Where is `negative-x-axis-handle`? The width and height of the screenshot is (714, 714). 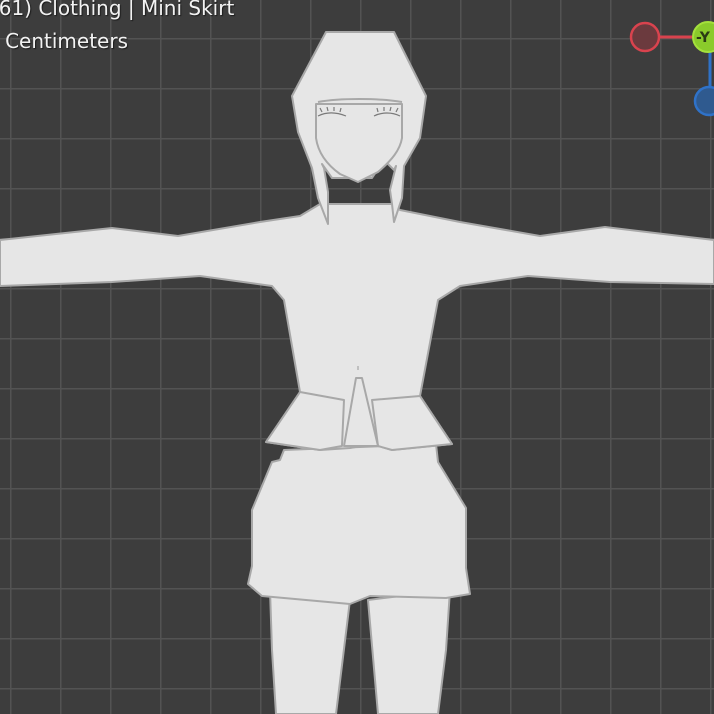 negative-x-axis-handle is located at coordinates (645, 37).